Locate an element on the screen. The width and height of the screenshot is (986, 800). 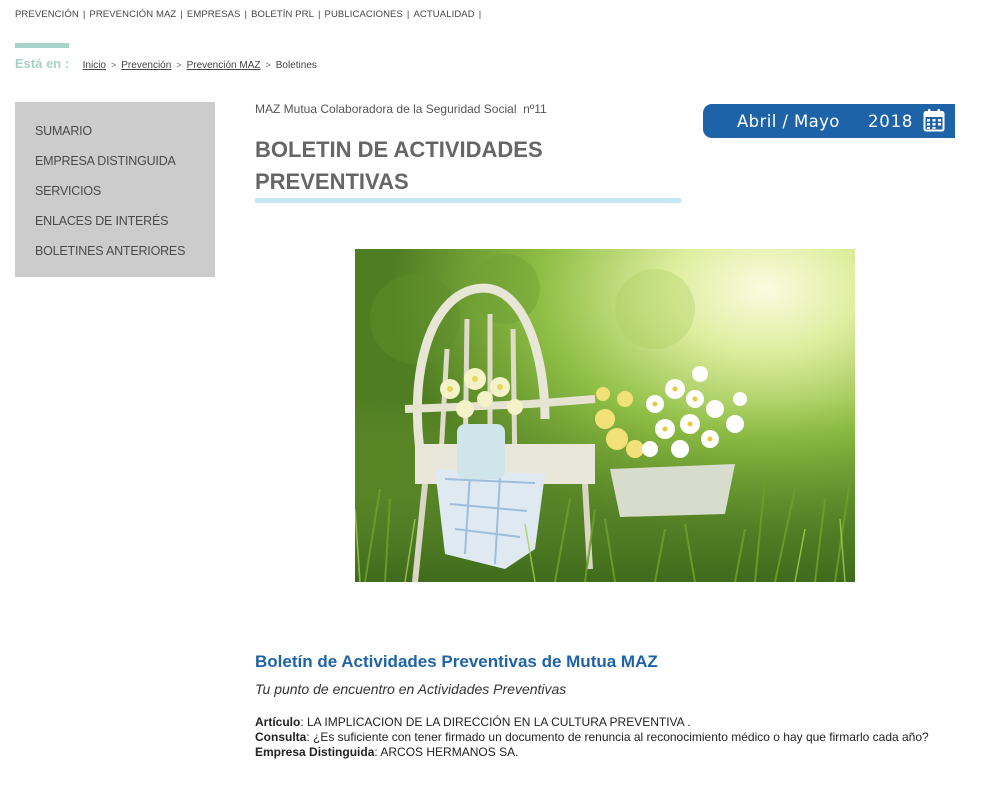
breadcrumb-current: Boletines is located at coordinates (296, 65).